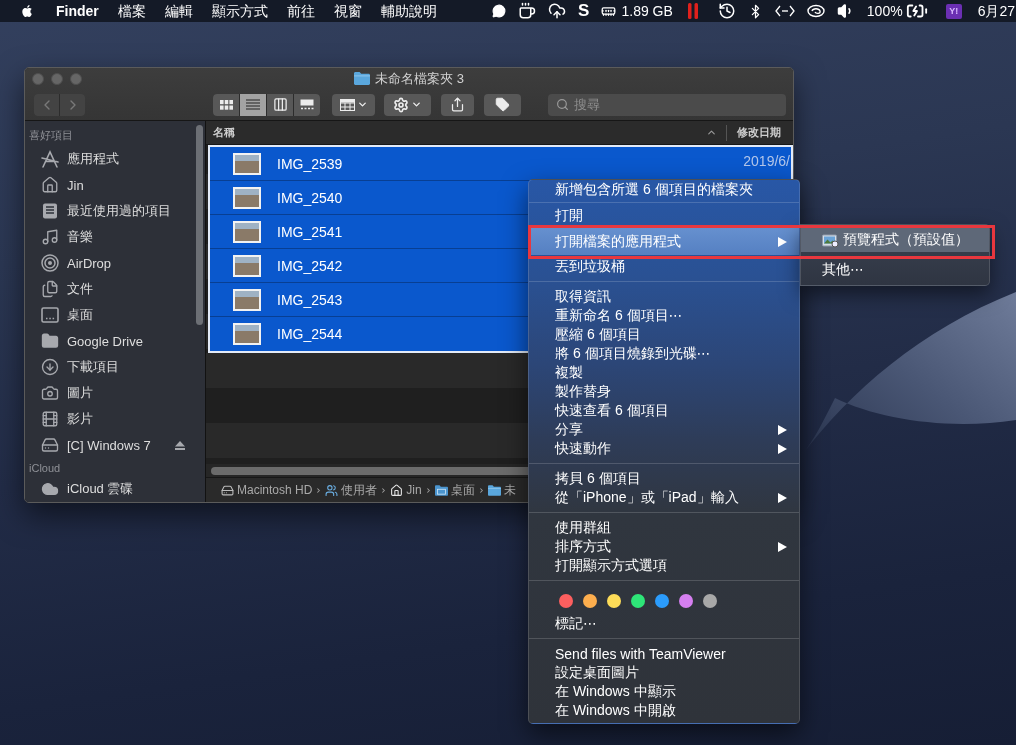 This screenshot has width=1016, height=745. What do you see at coordinates (239, 11) in the screenshot?
I see `menu-title: 顯示方式` at bounding box center [239, 11].